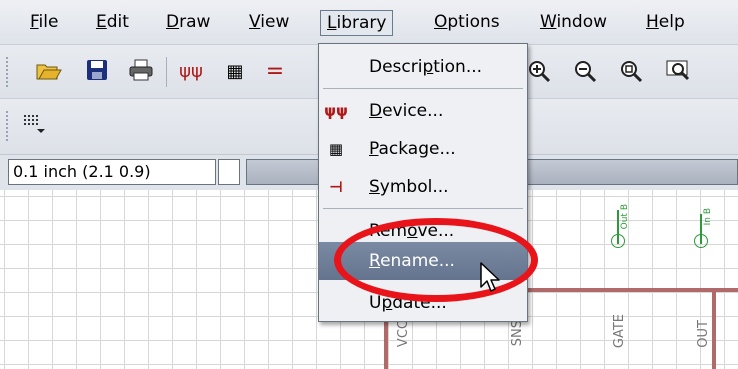  Describe the element at coordinates (173, 22) in the screenshot. I see `menu-mnemonic: D` at that location.